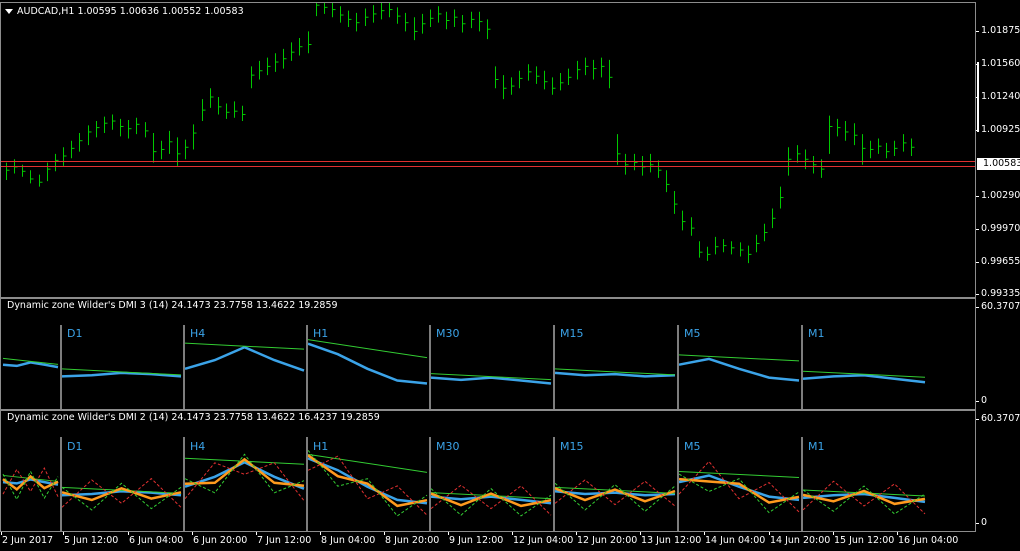 The height and width of the screenshot is (551, 1020). I want to click on dmi2-lines-svg, so click(464, 483).